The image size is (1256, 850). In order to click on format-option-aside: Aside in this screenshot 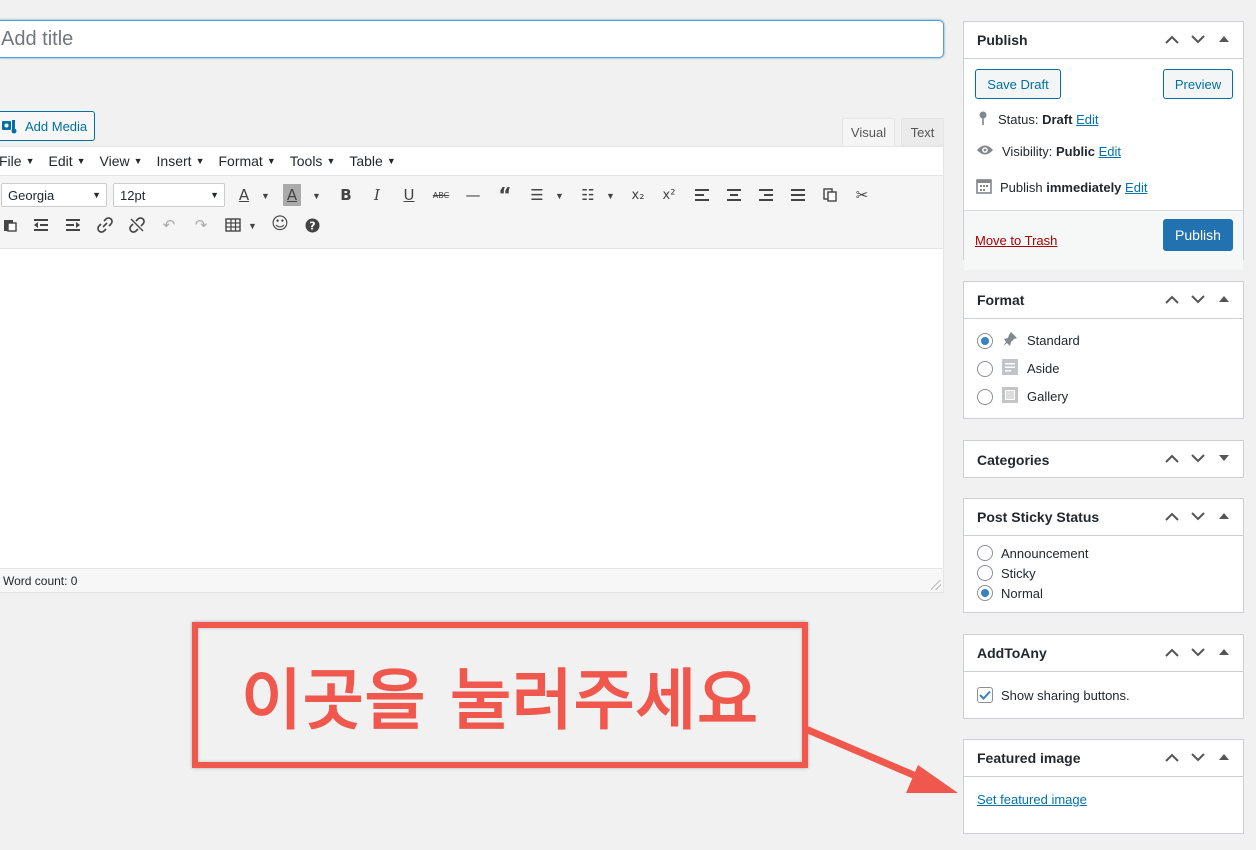, I will do `click(1018, 368)`.